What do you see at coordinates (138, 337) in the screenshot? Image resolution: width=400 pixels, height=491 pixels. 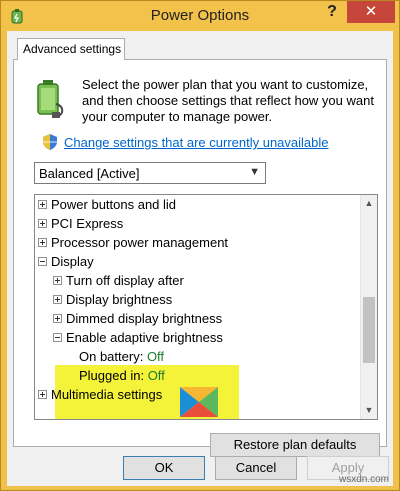 I see `tree-item-adaptive-brightness: Enable adaptive brightness` at bounding box center [138, 337].